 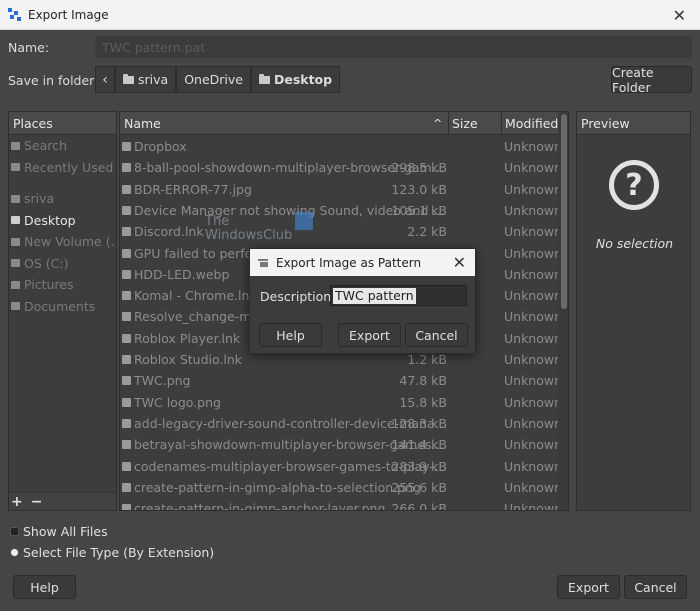 I want to click on places-item-sriva: sriva, so click(x=62, y=199).